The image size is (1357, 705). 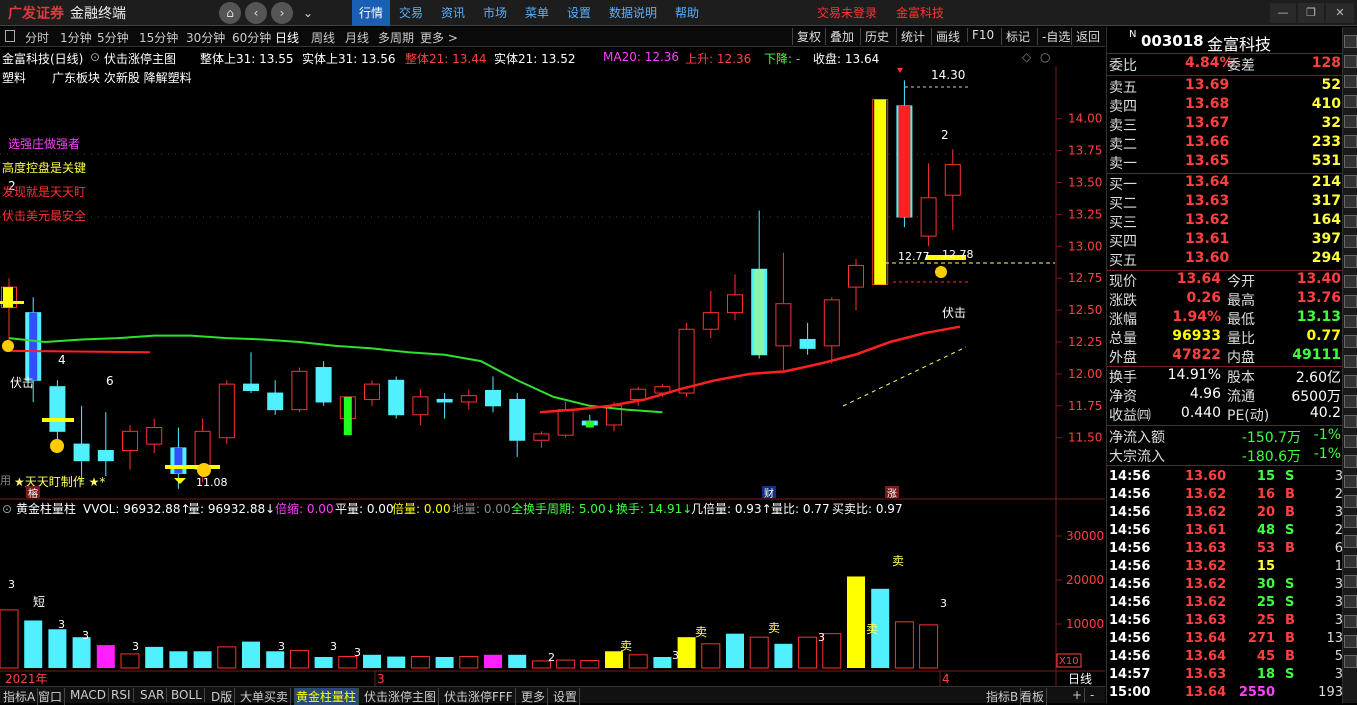 I want to click on mail-icon, so click(x=1350, y=621).